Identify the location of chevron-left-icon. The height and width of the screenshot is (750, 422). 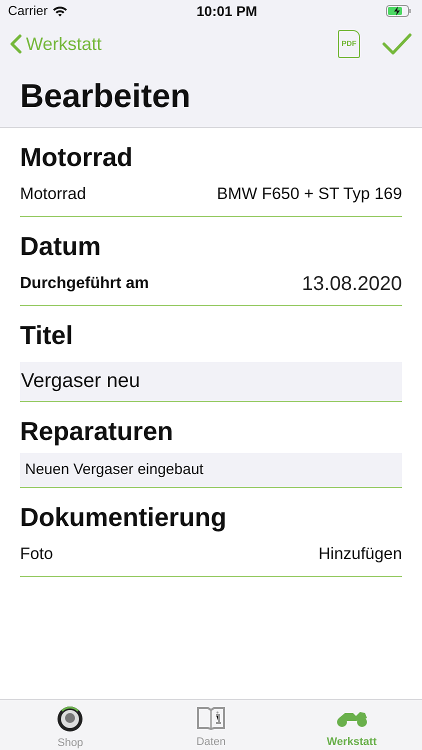
(16, 44).